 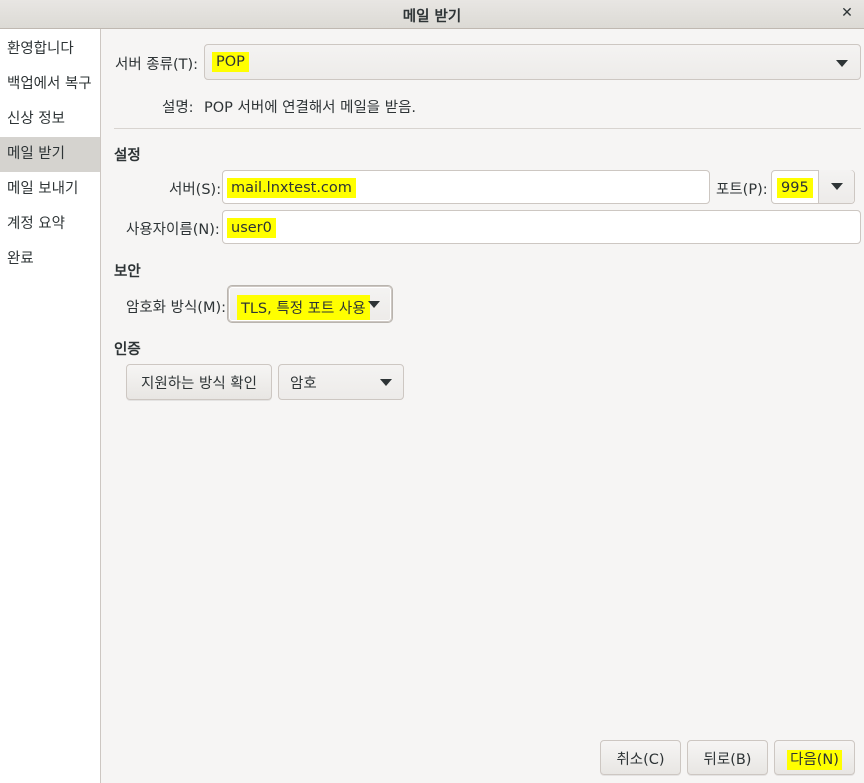 What do you see at coordinates (178, 108) in the screenshot?
I see `description-label: 설명:` at bounding box center [178, 108].